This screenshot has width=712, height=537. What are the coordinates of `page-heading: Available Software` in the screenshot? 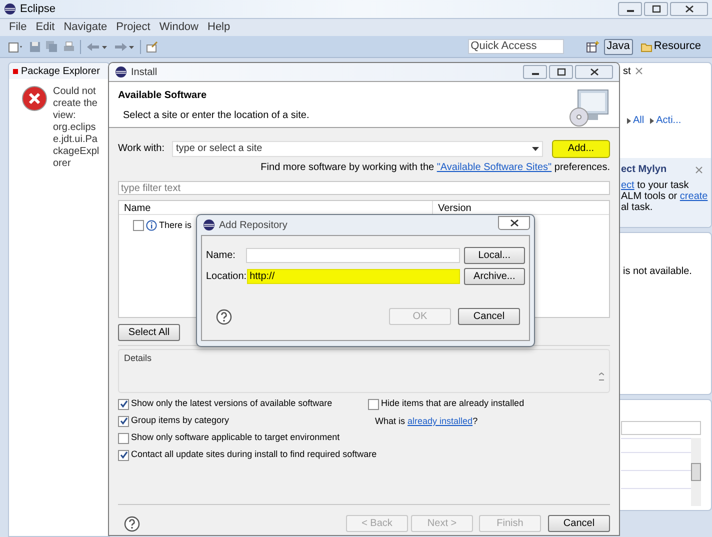 It's located at (163, 96).